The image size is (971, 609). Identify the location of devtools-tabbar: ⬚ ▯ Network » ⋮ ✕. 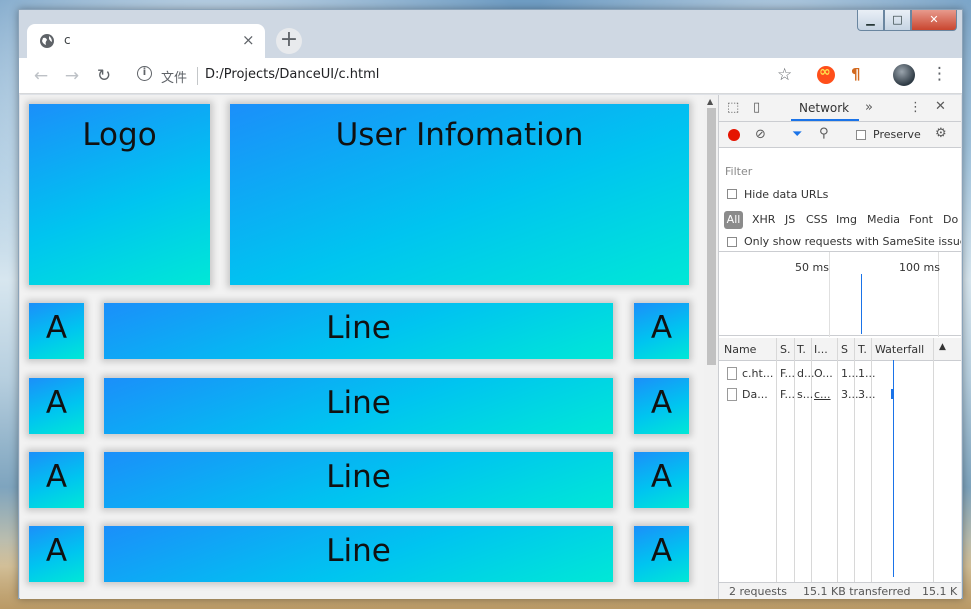
(840, 108).